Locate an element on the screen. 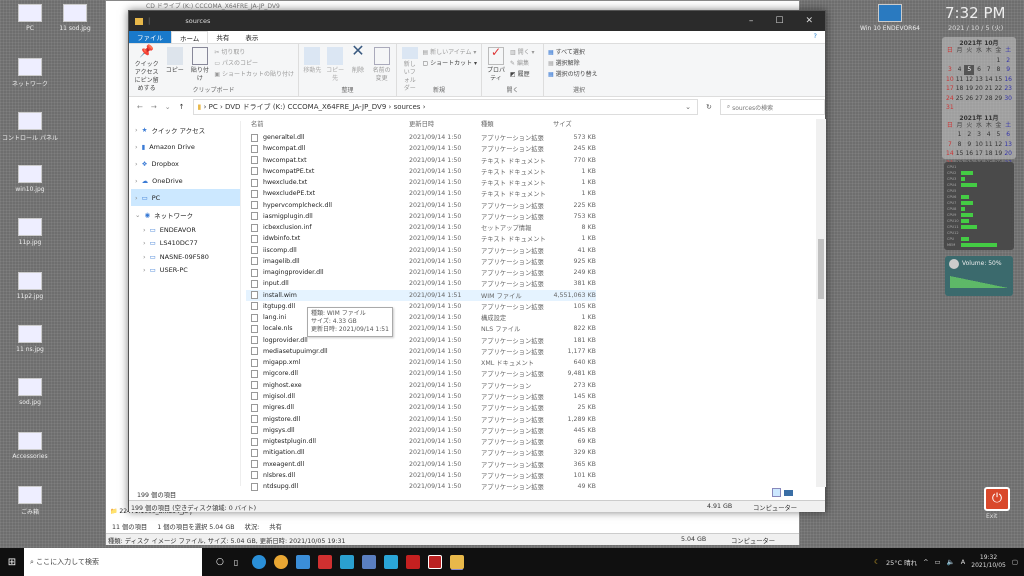 The height and width of the screenshot is (576, 1024). column-type: 種類 is located at coordinates (487, 123).